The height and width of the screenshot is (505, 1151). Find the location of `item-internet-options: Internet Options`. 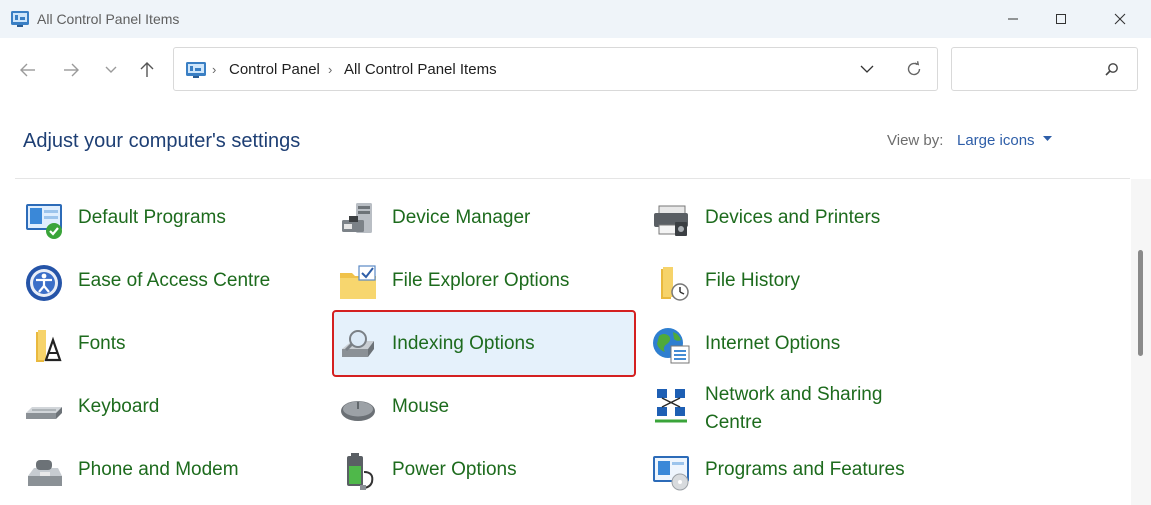

item-internet-options: Internet Options is located at coordinates (795, 344).